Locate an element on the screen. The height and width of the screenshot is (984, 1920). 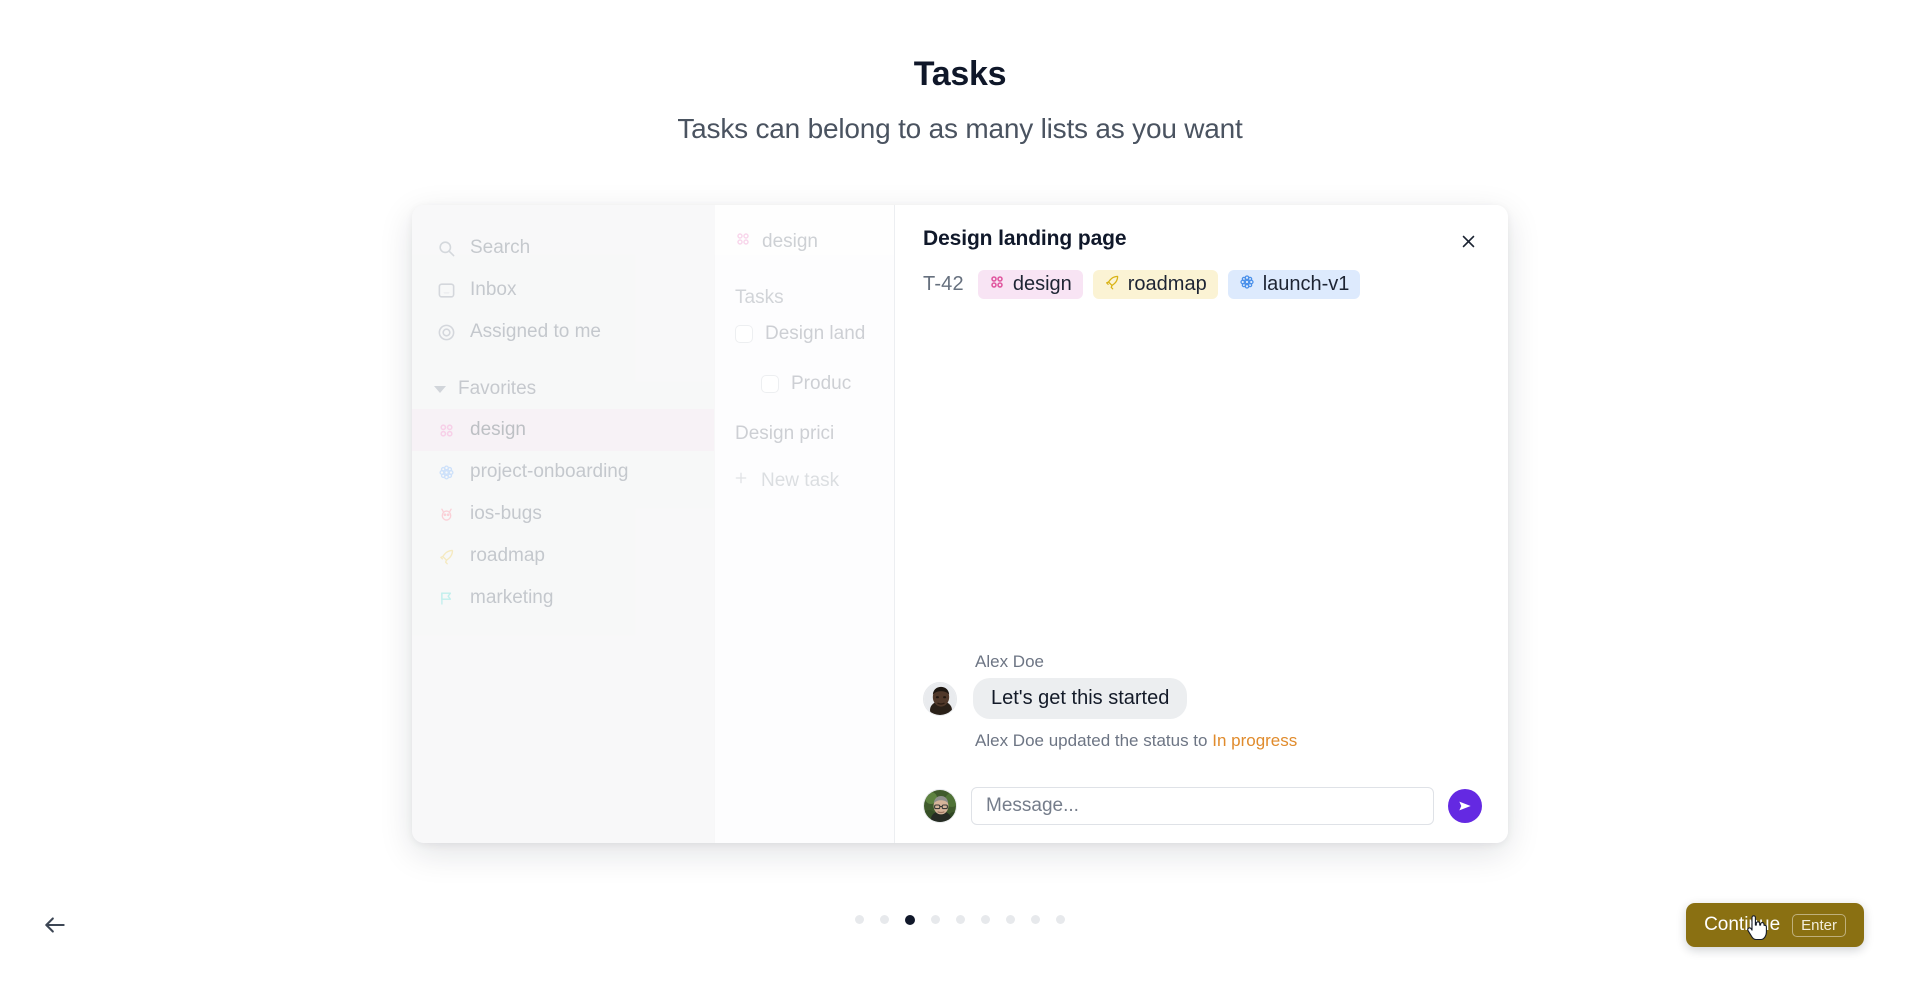
new-task-button: New task is located at coordinates (804, 481).